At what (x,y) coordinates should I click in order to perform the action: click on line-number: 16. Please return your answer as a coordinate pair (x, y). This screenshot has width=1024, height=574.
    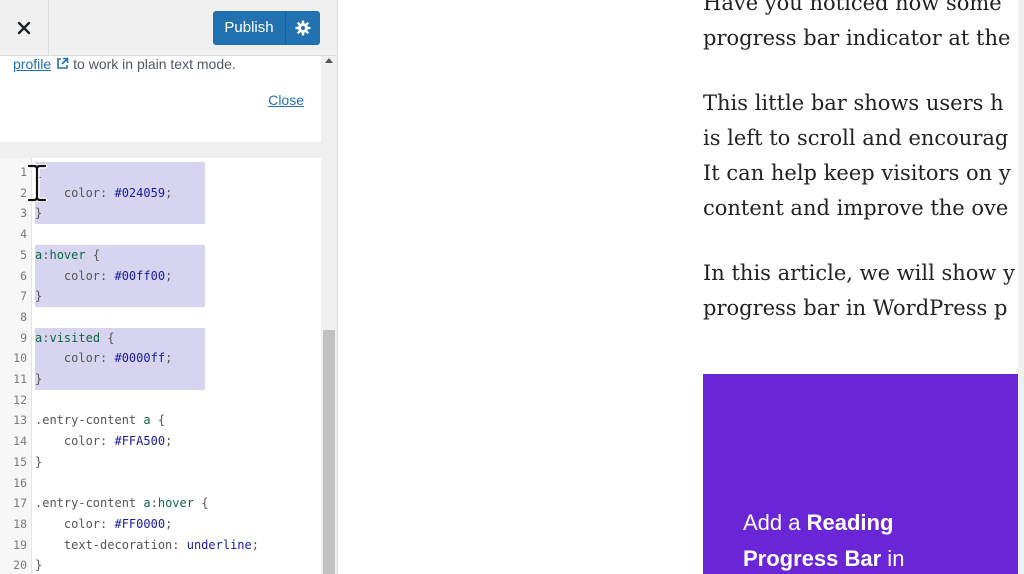
    Looking at the image, I should click on (20, 482).